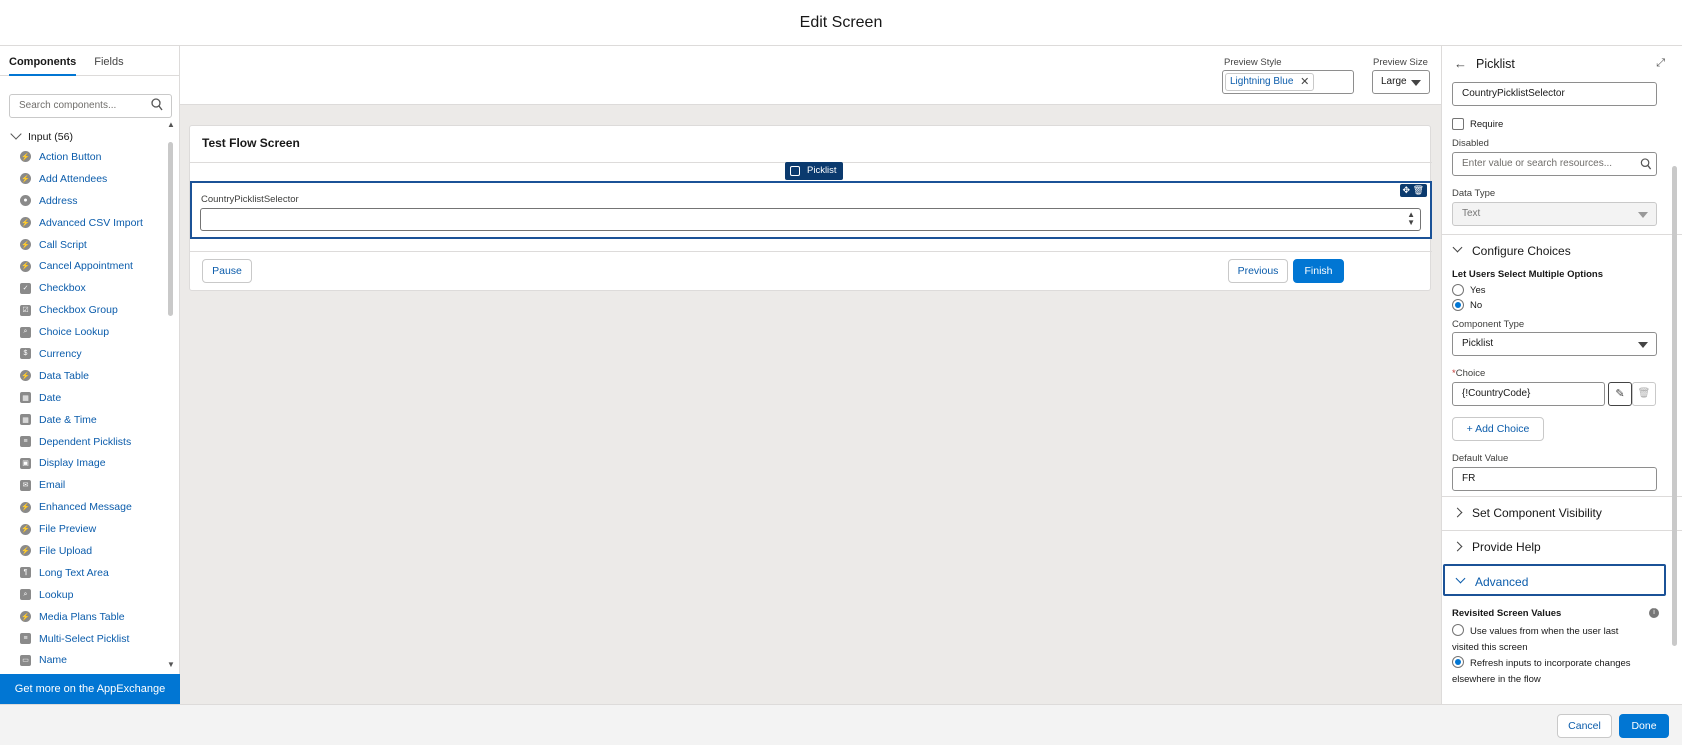 The image size is (1682, 745). I want to click on picklist-icon, so click(795, 171).